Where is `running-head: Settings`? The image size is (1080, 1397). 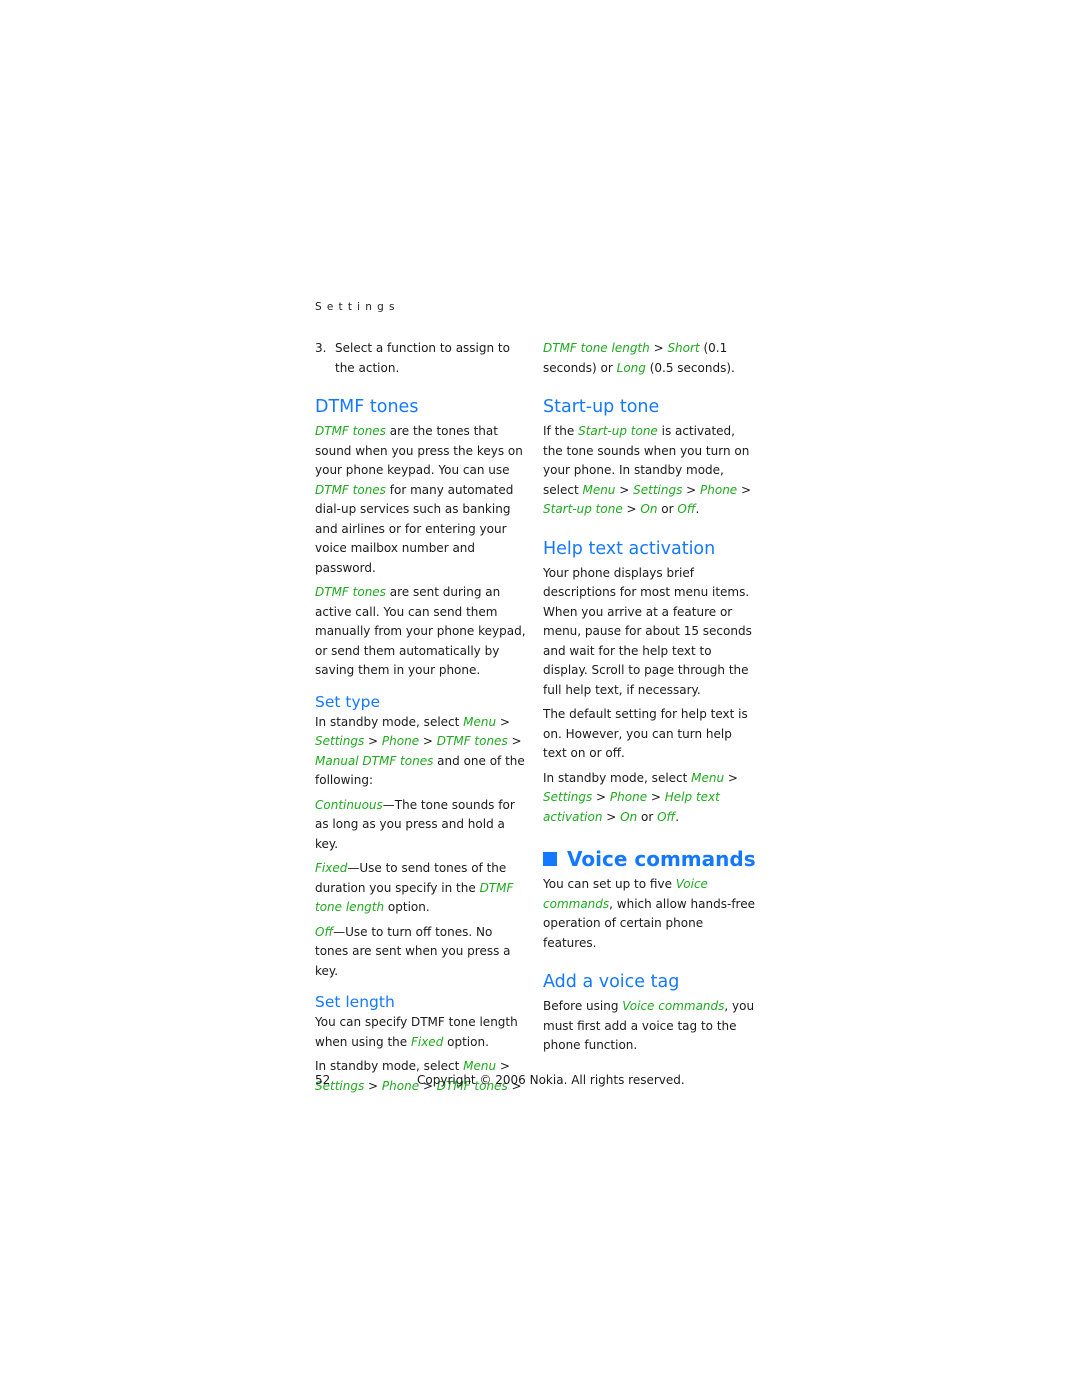 running-head: Settings is located at coordinates (357, 307).